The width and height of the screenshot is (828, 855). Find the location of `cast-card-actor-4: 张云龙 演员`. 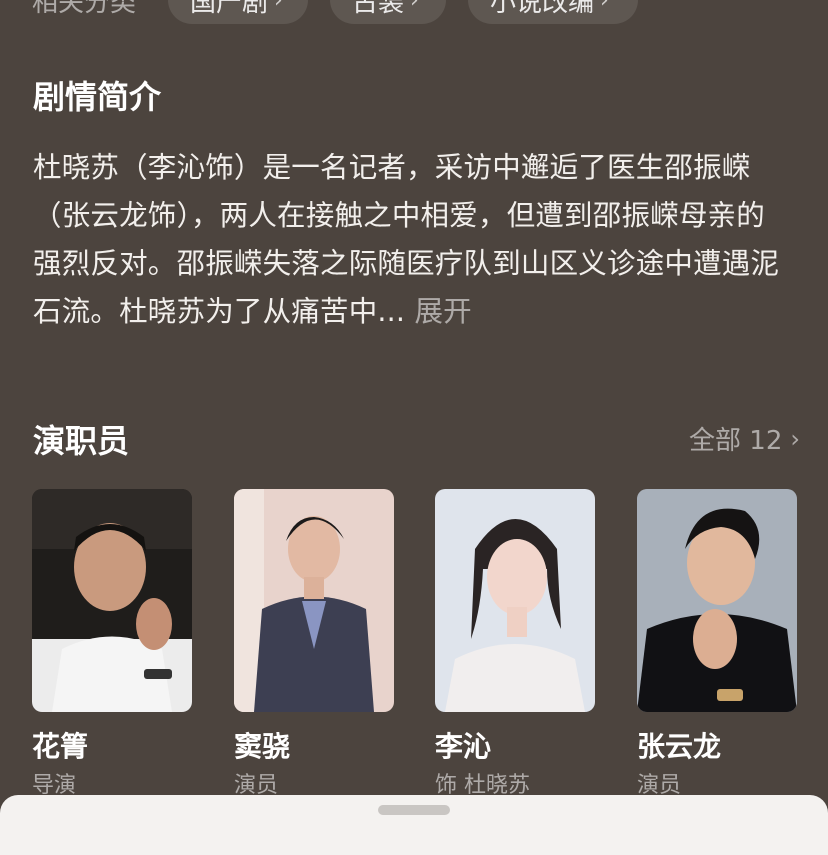

cast-card-actor-4: 张云龙 演员 is located at coordinates (717, 643).